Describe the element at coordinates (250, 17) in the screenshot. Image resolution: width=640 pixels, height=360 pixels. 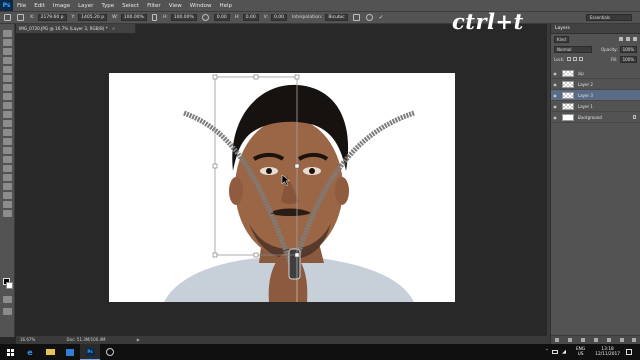
I see `hskew-field: 0.00` at that location.